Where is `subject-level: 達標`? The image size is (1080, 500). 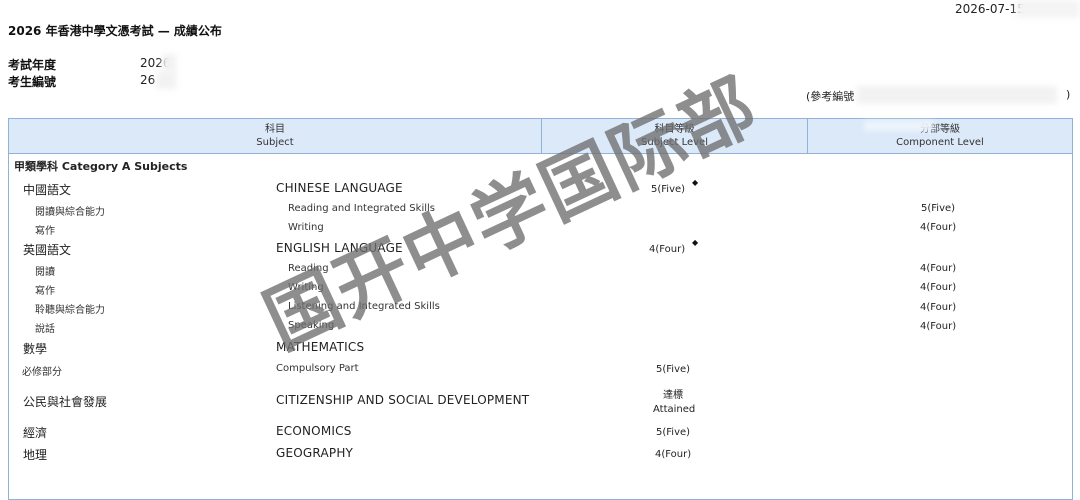
subject-level: 達標 is located at coordinates (673, 395).